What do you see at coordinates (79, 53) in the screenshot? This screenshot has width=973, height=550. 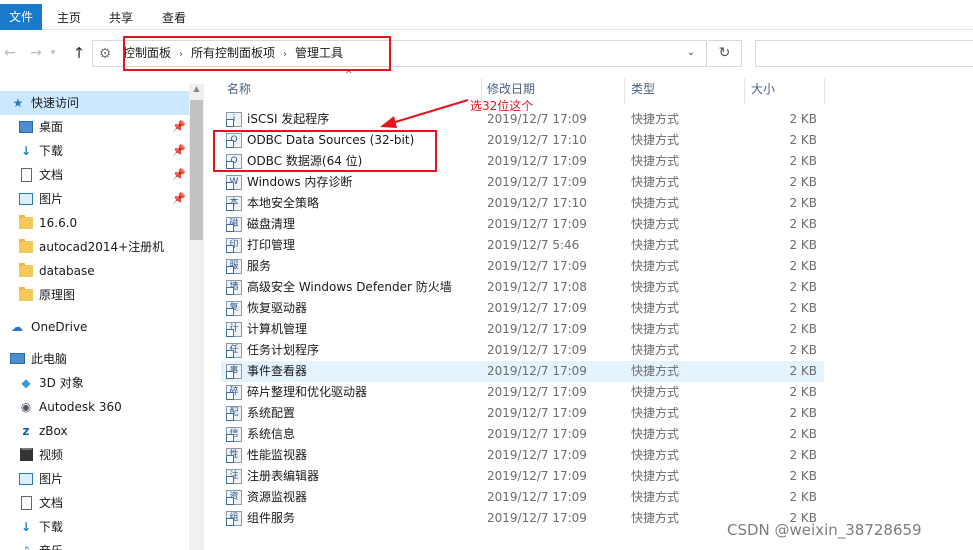 I see `up-arrow-icon: ↑` at bounding box center [79, 53].